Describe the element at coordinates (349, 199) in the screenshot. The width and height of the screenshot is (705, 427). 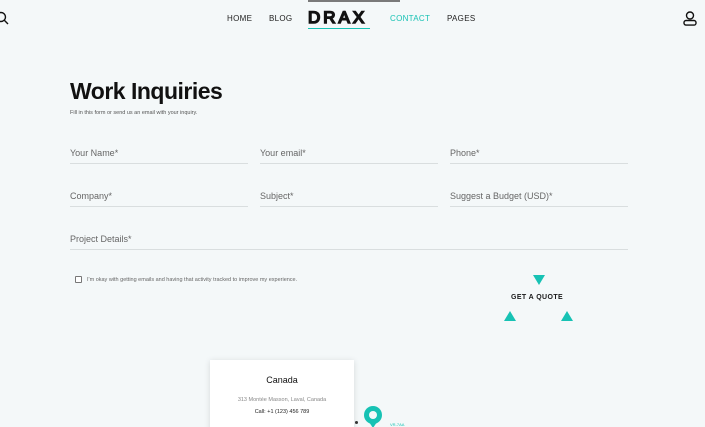
I see `subject-field: Subject*` at that location.